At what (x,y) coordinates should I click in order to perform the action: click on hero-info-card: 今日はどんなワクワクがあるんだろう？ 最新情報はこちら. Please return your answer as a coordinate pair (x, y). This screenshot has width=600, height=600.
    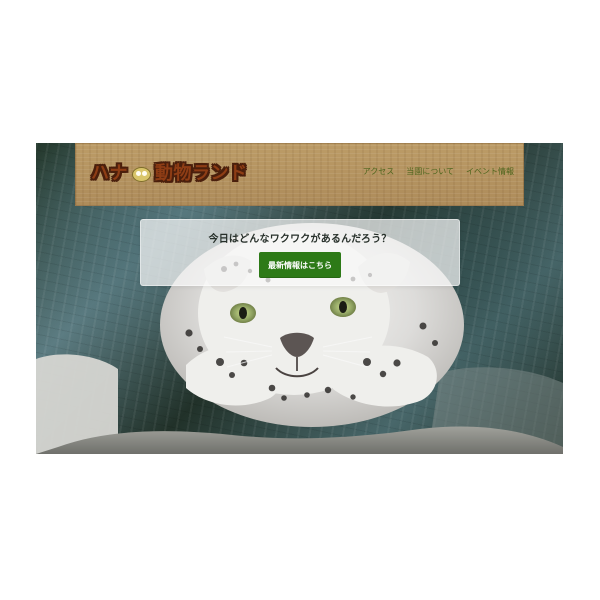
    Looking at the image, I should click on (300, 252).